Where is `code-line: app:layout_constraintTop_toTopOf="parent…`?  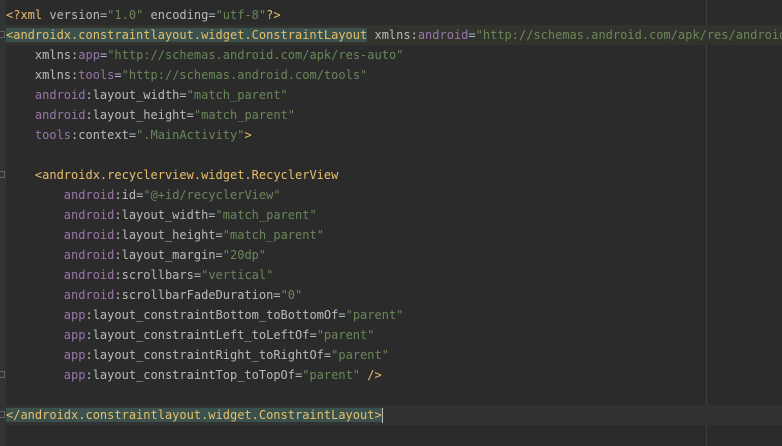
code-line: app:layout_constraintTop_toTopOf="parent… is located at coordinates (194, 375).